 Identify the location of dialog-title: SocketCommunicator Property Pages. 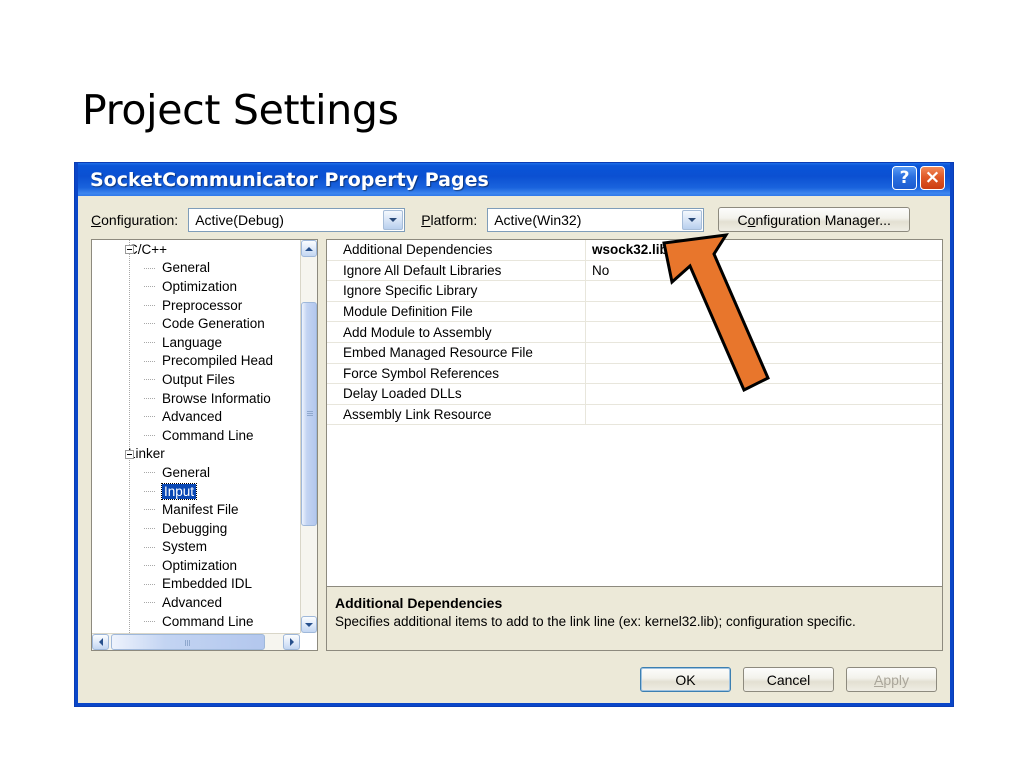
(289, 179).